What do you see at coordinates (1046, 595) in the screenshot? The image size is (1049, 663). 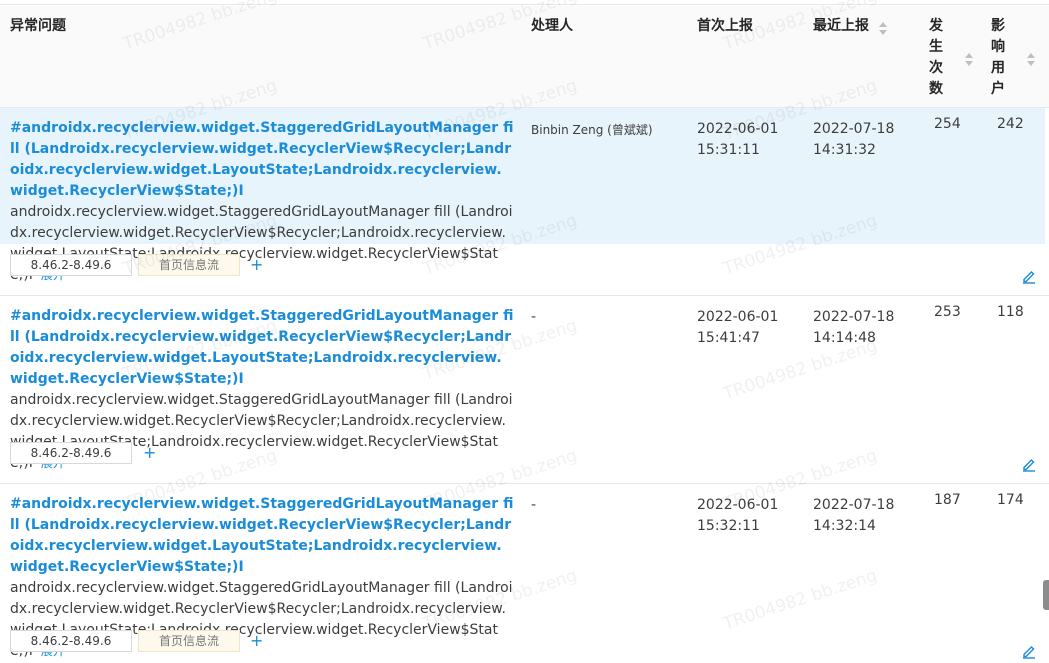 I see `scrollbar-thumb` at bounding box center [1046, 595].